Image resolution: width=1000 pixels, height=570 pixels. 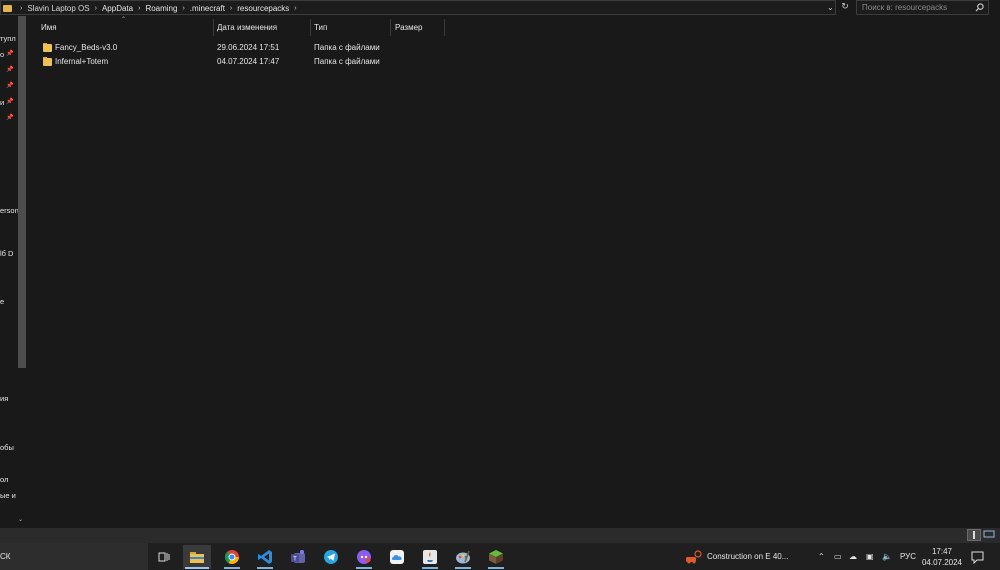 I want to click on vscode-icon, so click(x=265, y=557).